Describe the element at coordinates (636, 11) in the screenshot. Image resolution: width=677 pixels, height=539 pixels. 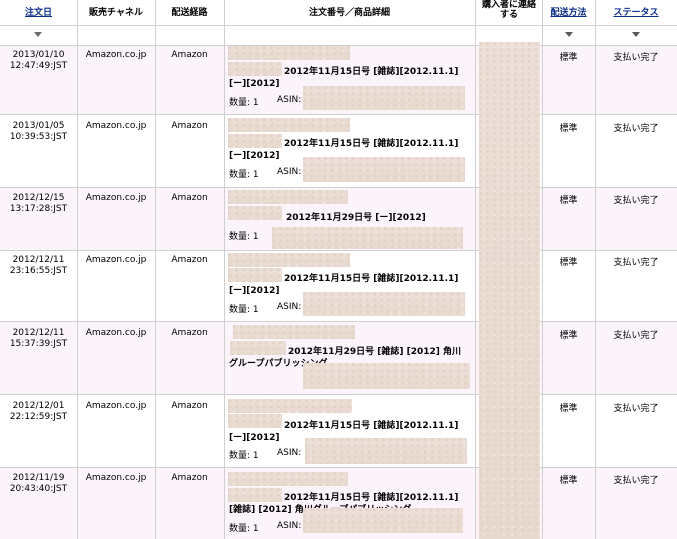
I see `status-header: ステータス` at that location.